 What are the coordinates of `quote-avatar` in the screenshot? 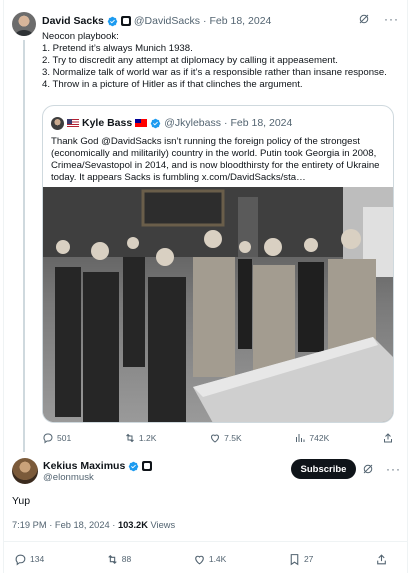 It's located at (57, 123).